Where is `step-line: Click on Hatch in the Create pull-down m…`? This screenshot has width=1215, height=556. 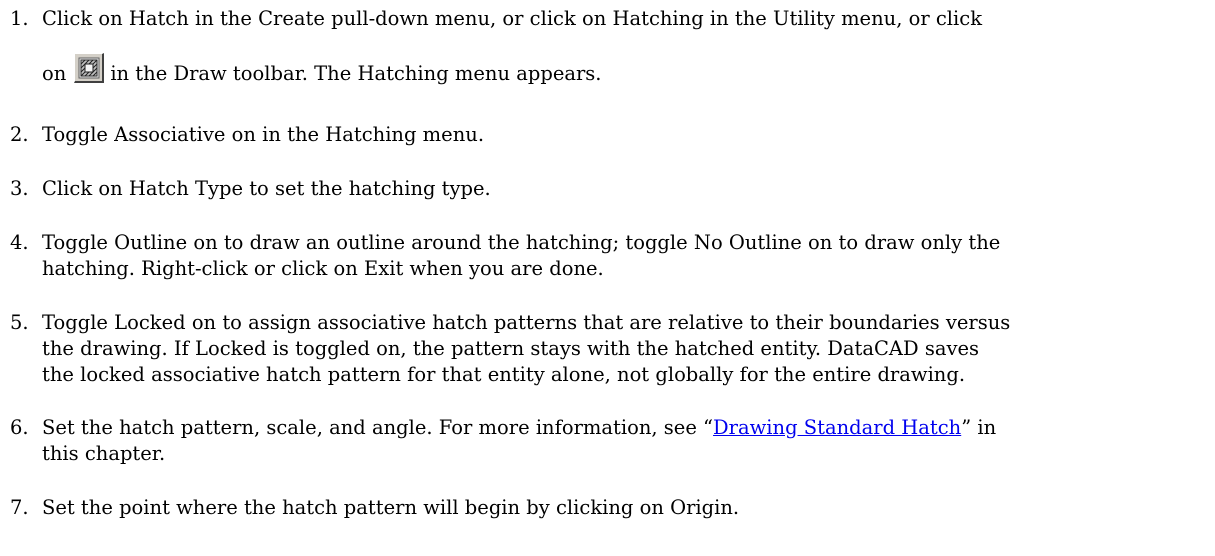 step-line: Click on Hatch in the Create pull-down m… is located at coordinates (512, 18).